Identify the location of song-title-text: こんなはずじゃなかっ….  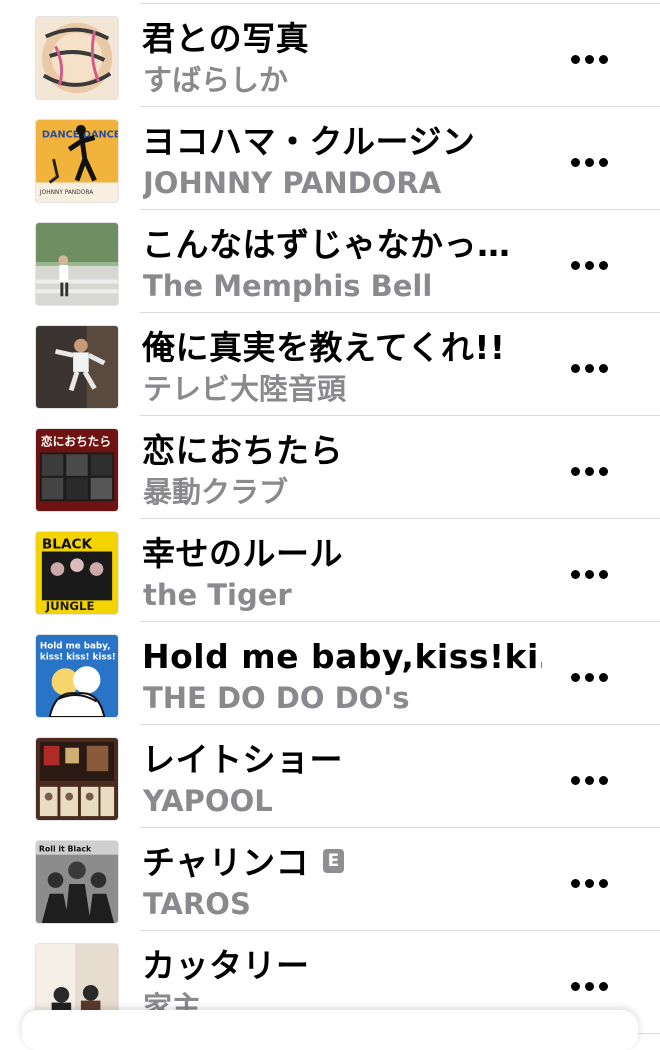
(326, 244).